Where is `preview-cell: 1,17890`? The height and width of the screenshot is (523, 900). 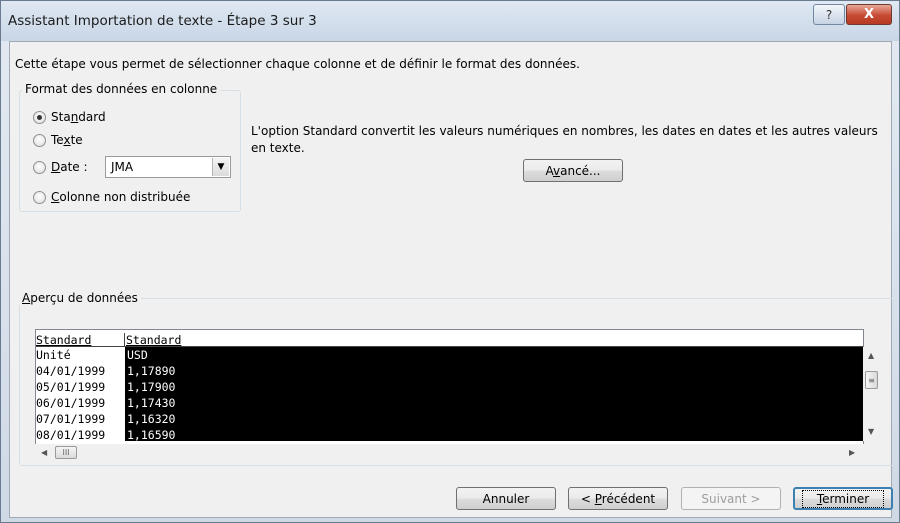
preview-cell: 1,17890 is located at coordinates (151, 371).